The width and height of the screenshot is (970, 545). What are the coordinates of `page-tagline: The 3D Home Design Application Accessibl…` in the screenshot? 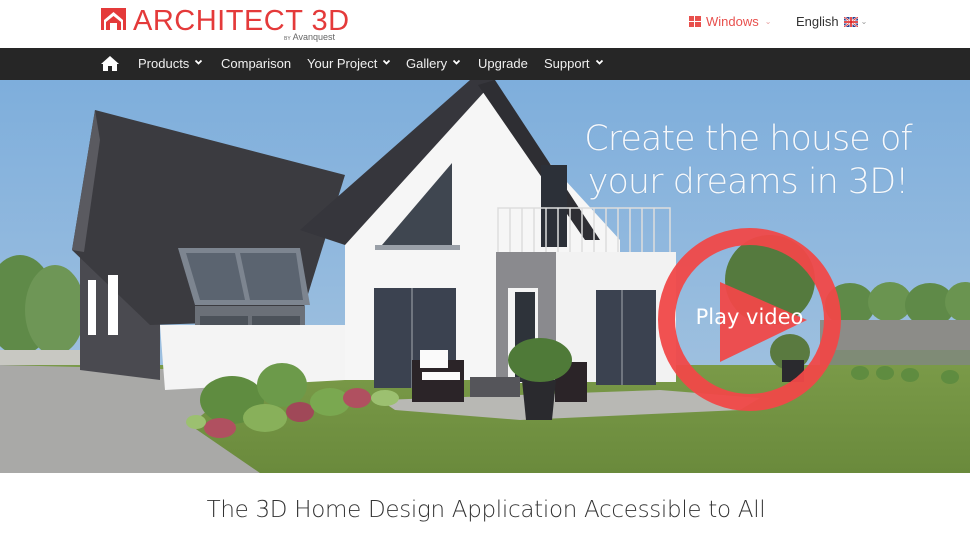 It's located at (486, 510).